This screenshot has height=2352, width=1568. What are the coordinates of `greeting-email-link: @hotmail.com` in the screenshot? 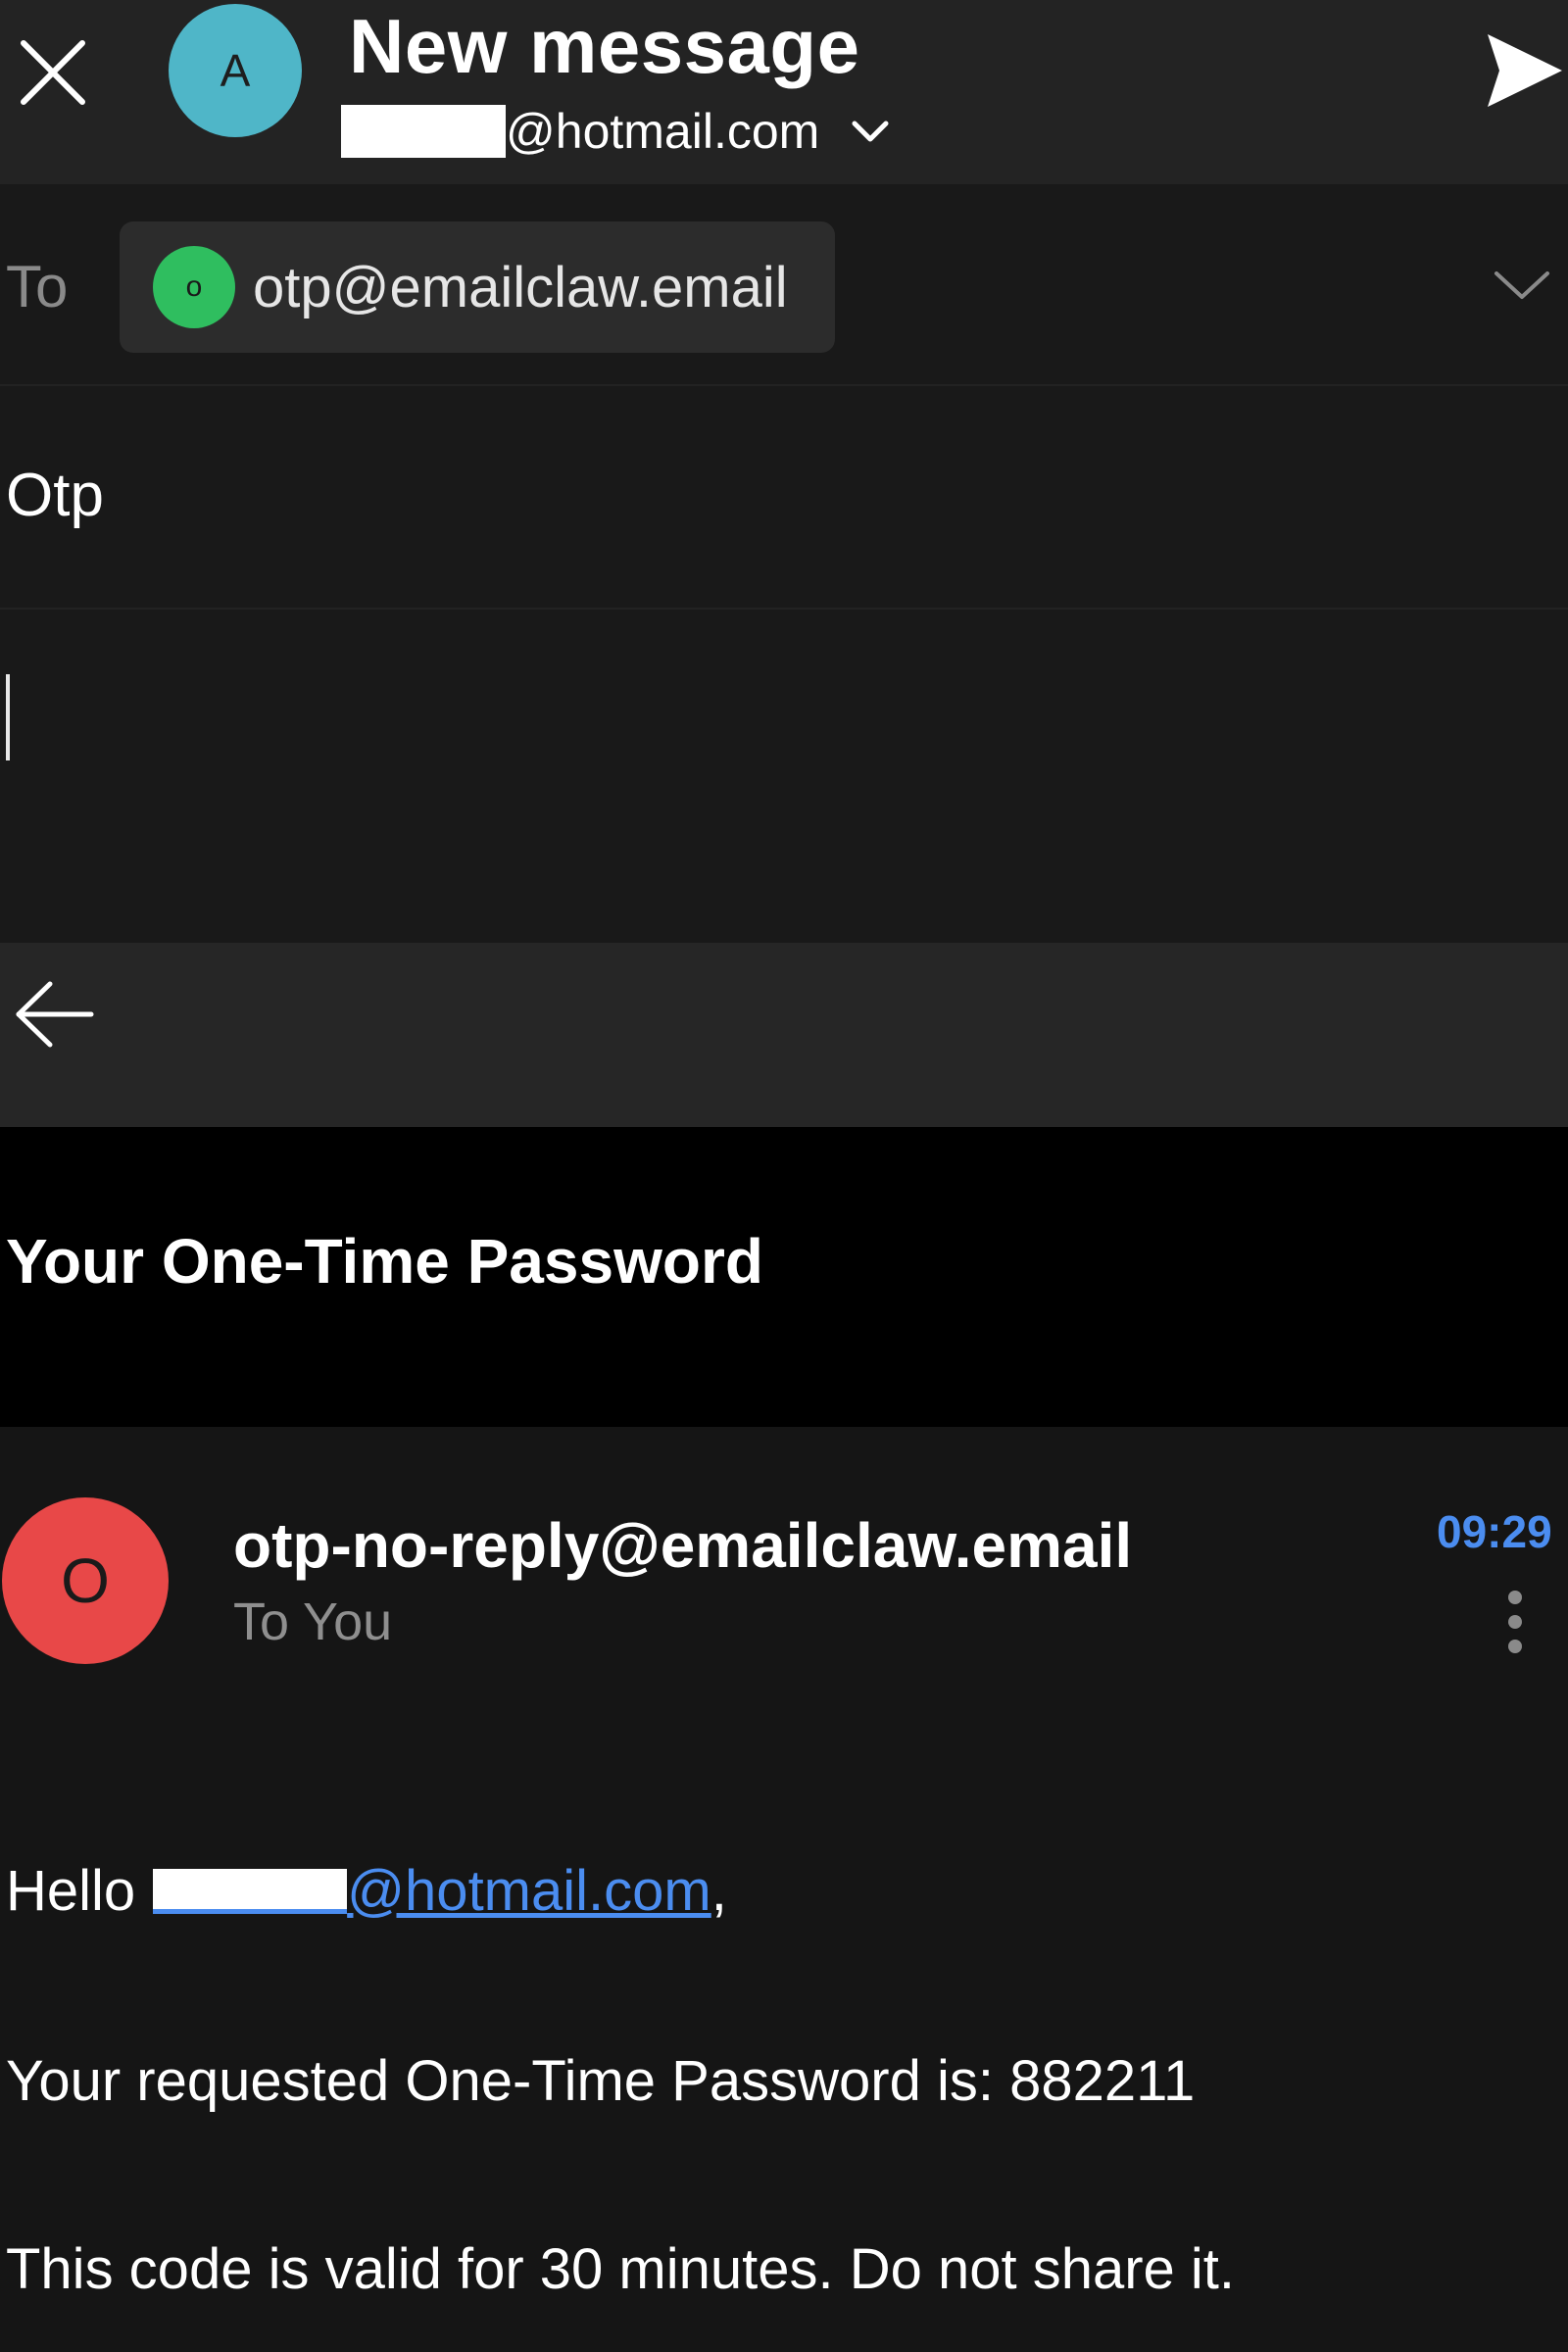 It's located at (432, 1891).